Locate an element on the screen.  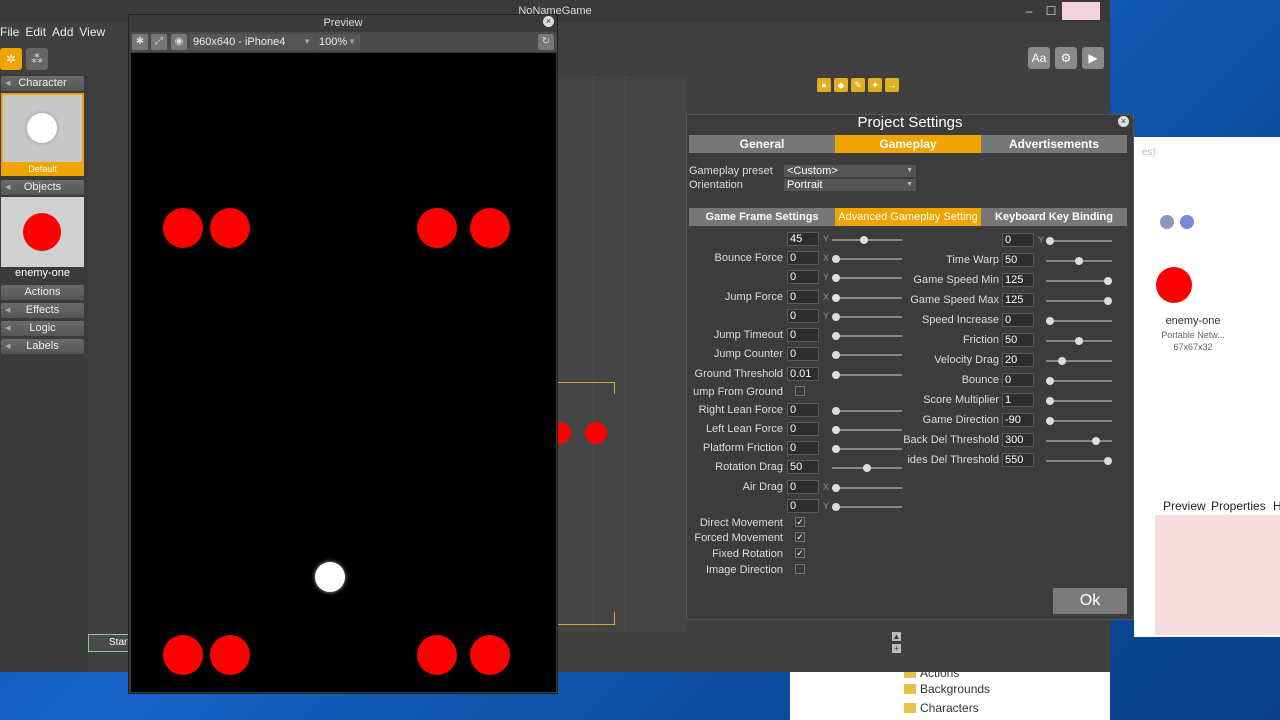
menu-edit: Edit is located at coordinates (38, 32).